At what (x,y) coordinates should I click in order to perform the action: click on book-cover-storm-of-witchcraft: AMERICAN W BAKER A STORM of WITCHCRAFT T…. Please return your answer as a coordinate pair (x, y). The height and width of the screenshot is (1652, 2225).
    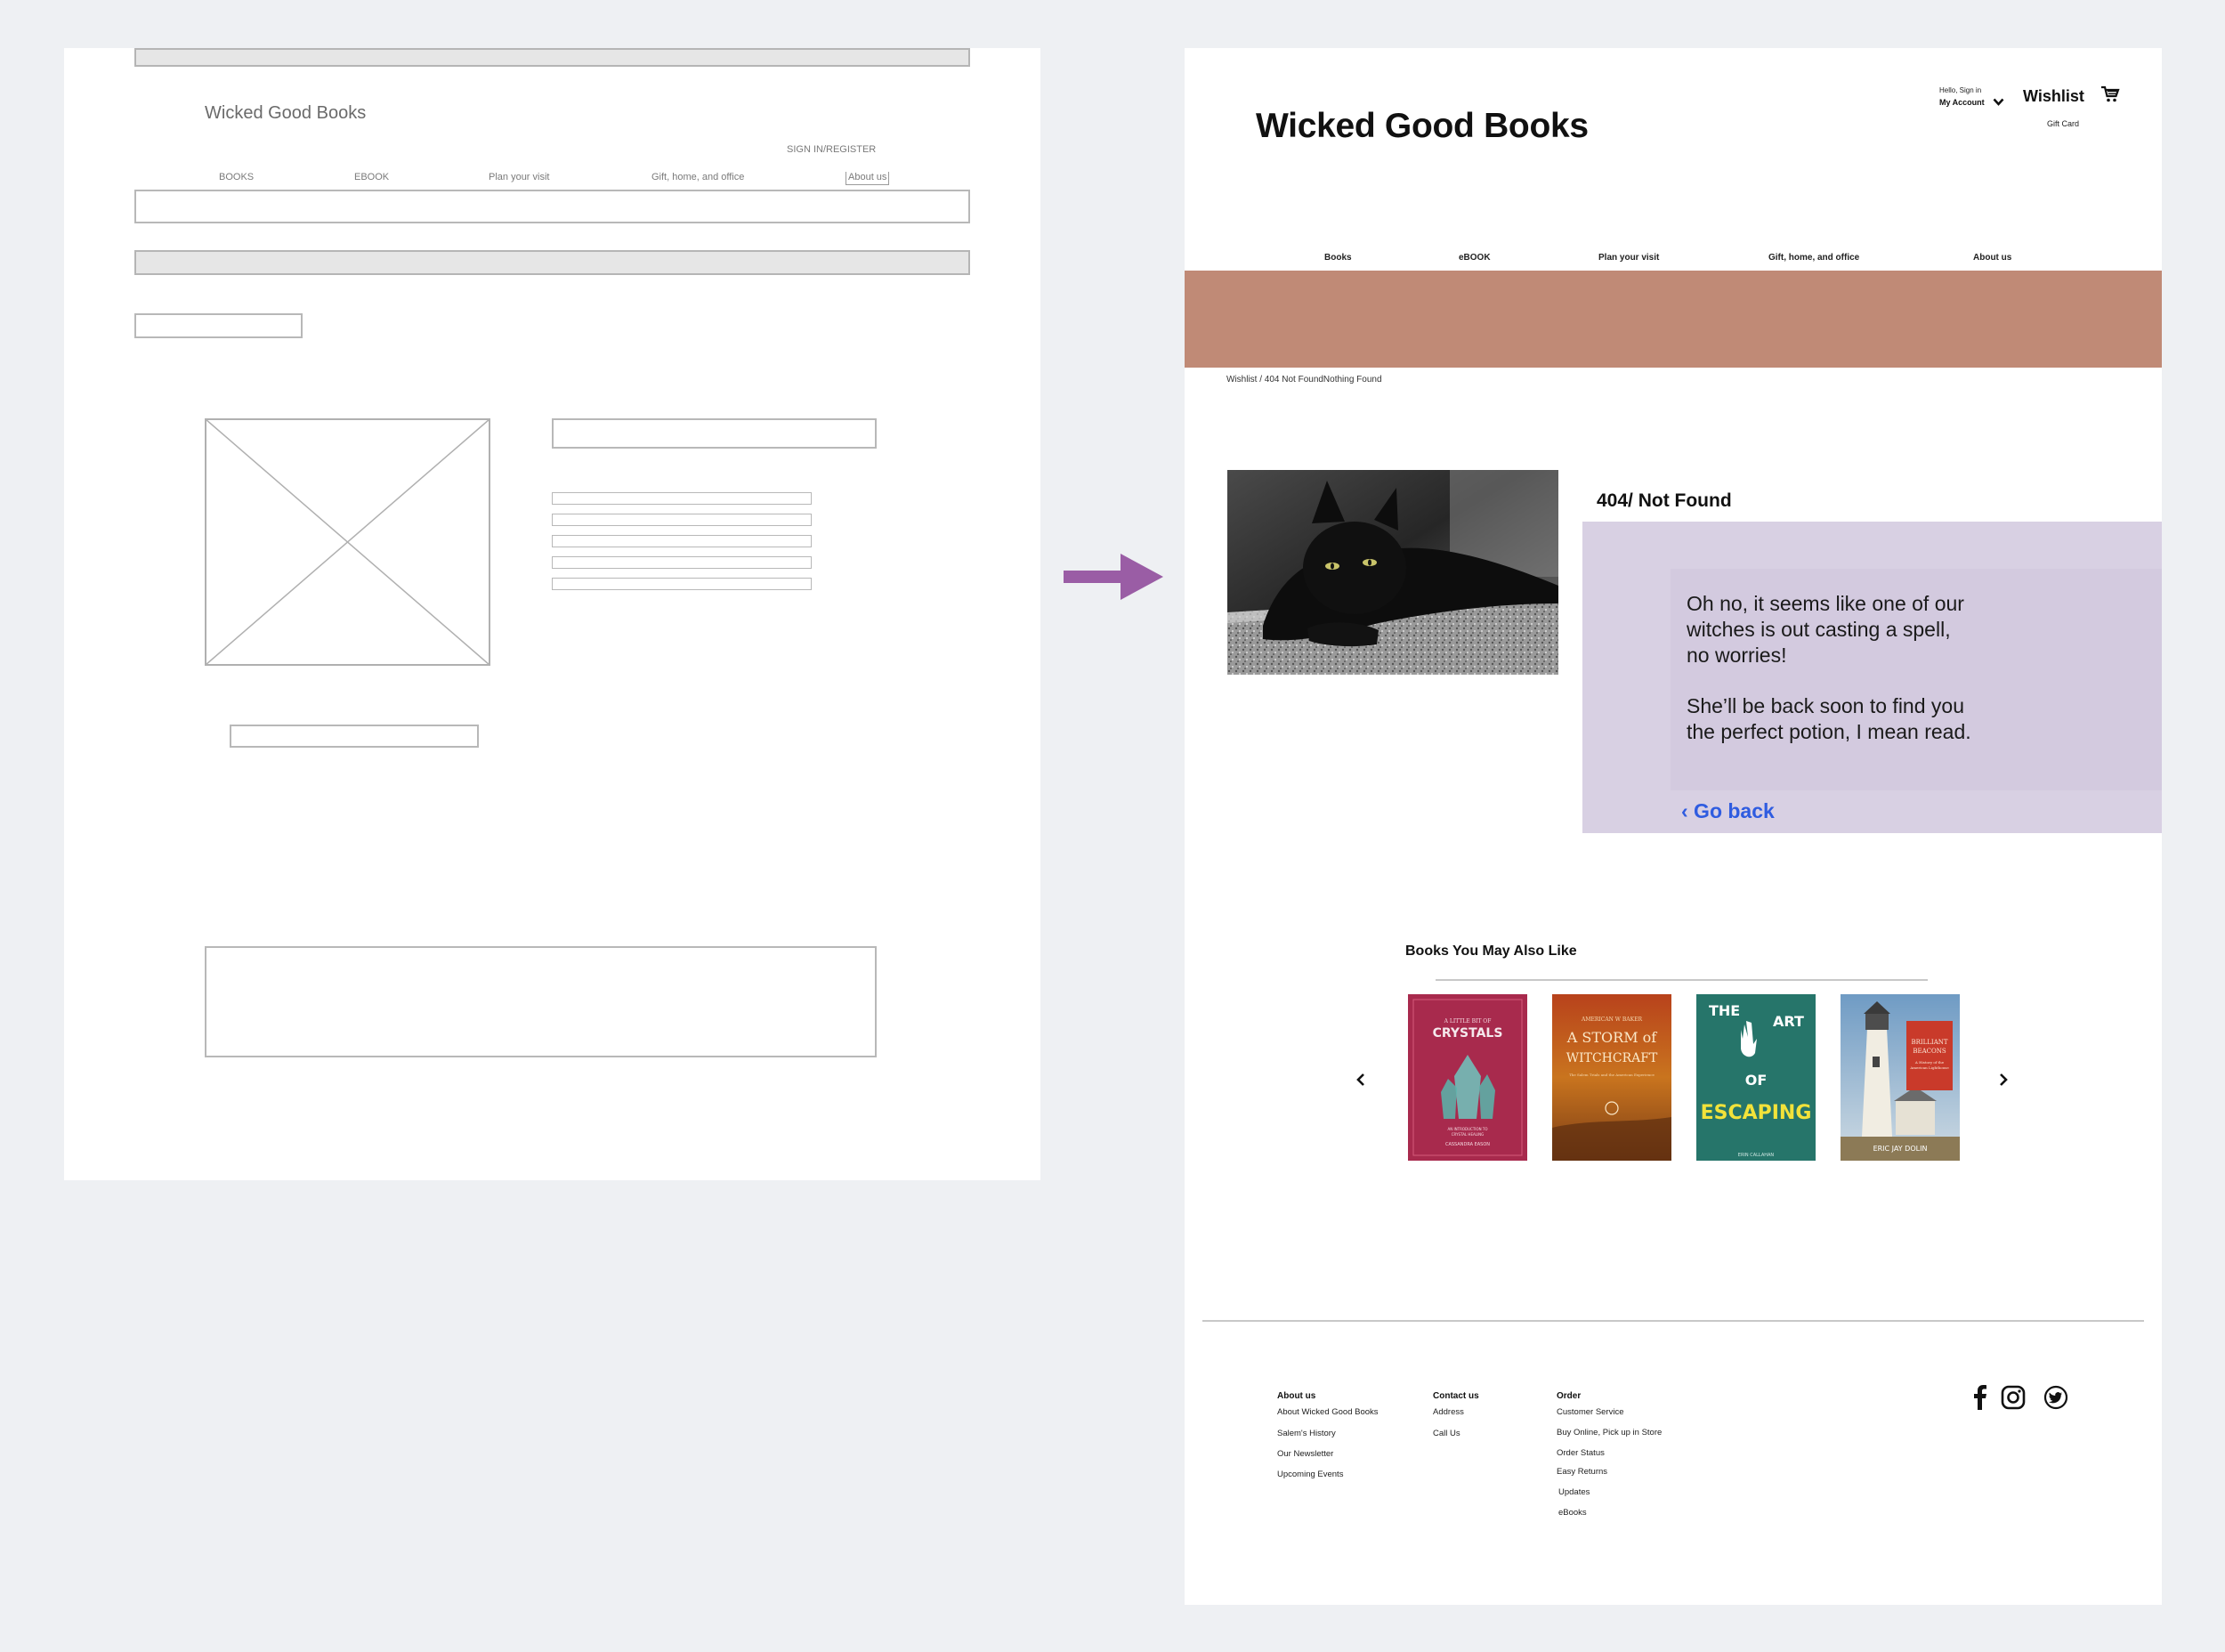
    Looking at the image, I should click on (1612, 1077).